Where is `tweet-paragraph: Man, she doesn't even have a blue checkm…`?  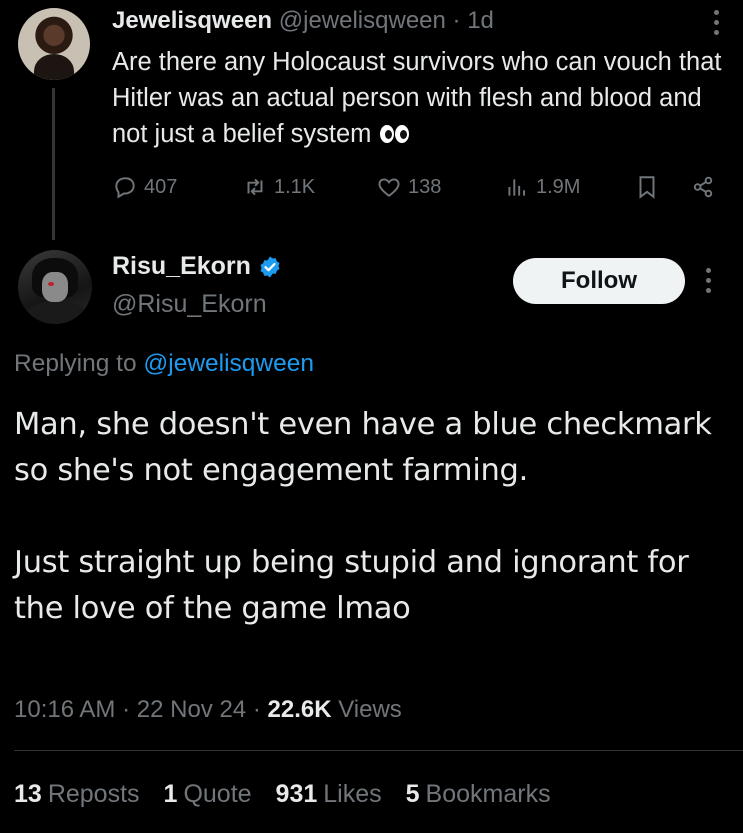
tweet-paragraph: Man, she doesn't even have a blue checkm… is located at coordinates (363, 447).